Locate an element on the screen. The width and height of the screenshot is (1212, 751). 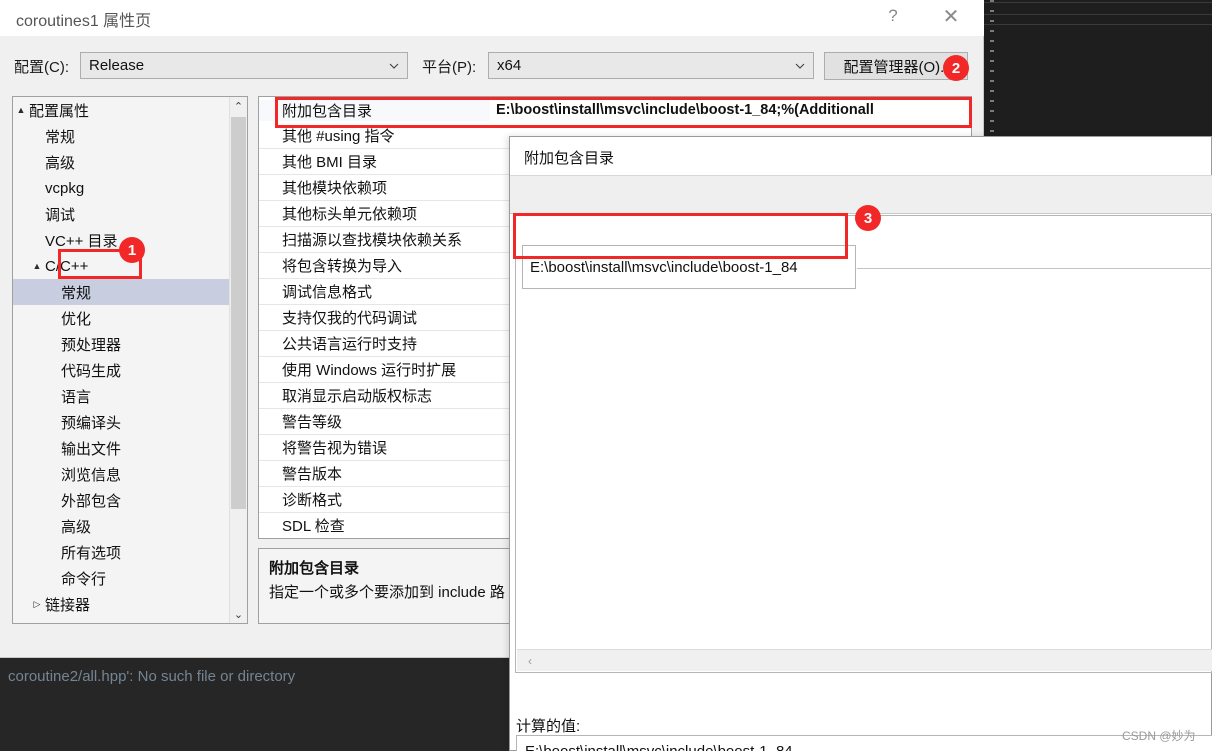
tree-scroll-thumb is located at coordinates (238, 313).